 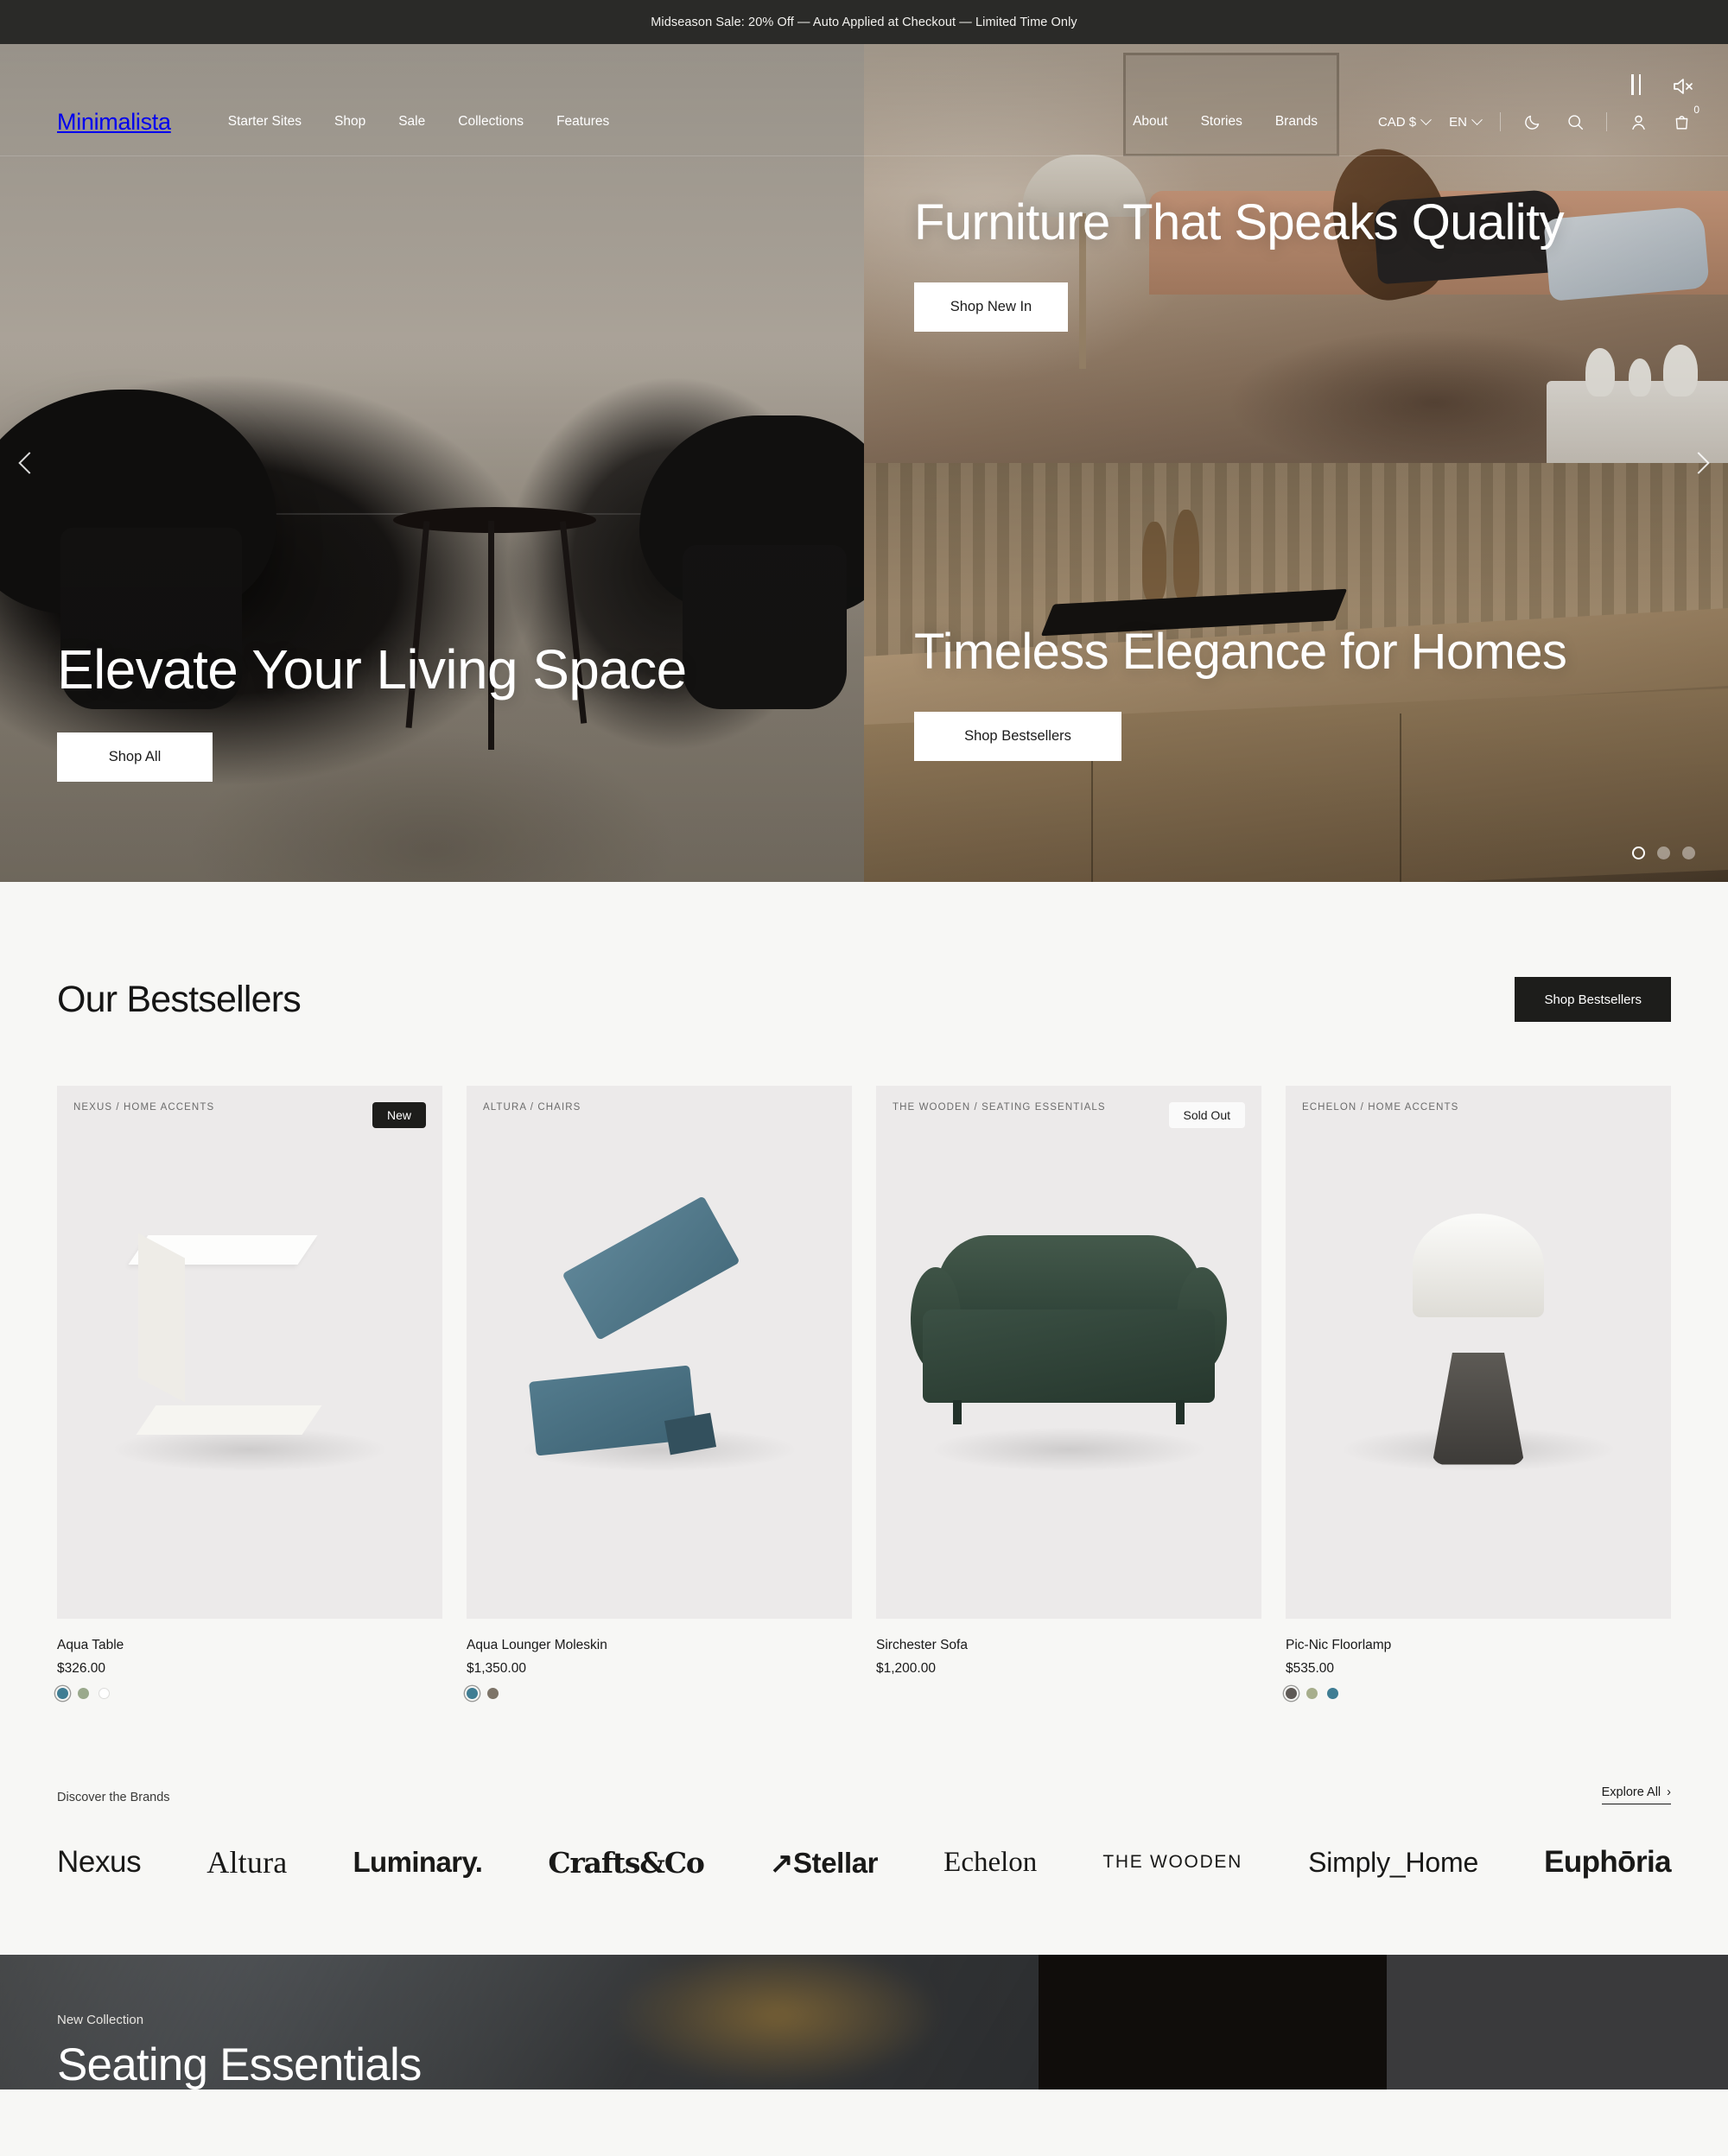 What do you see at coordinates (99, 1862) in the screenshot?
I see `brand-logo-nexus: Nexus` at bounding box center [99, 1862].